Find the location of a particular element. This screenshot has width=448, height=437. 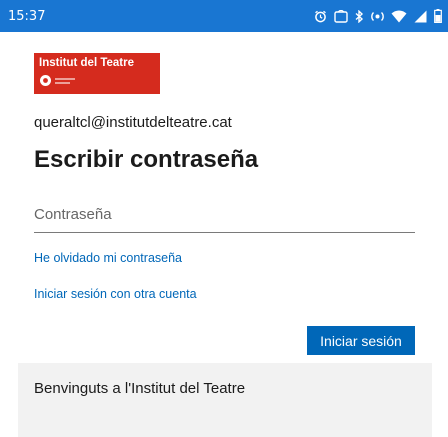

logo-emblem-icon is located at coordinates (97, 80).